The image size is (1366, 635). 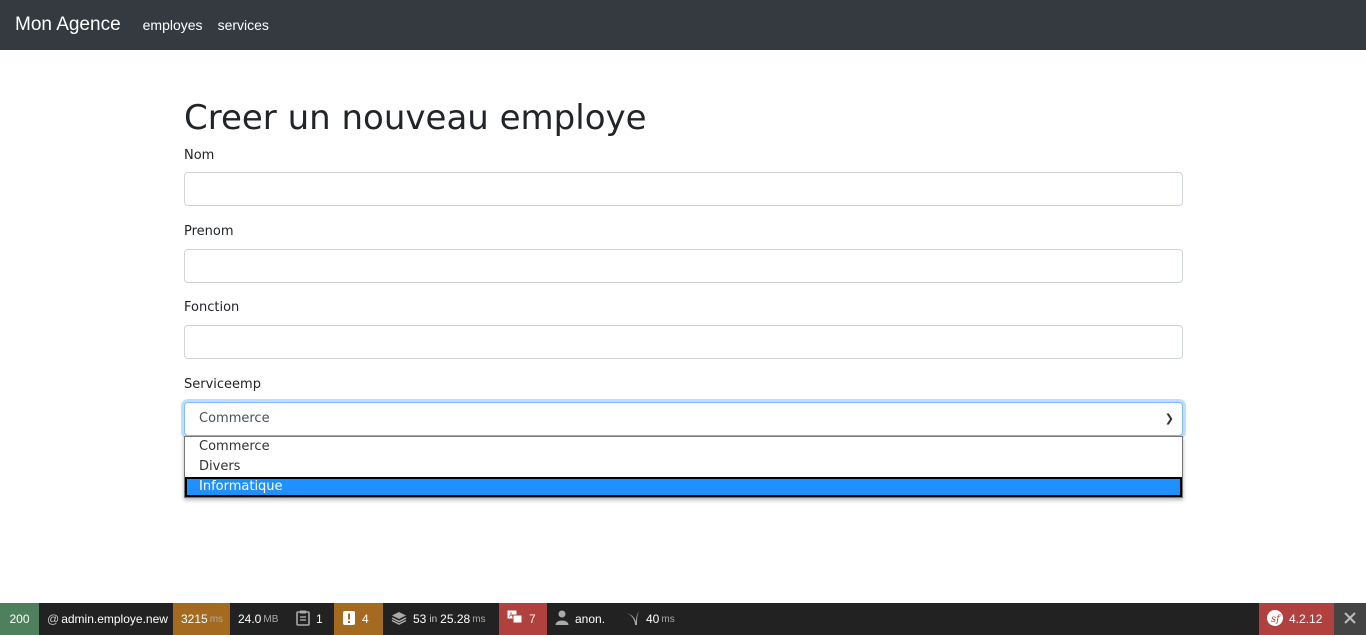 I want to click on route-name: admin.employe.new, so click(x=114, y=619).